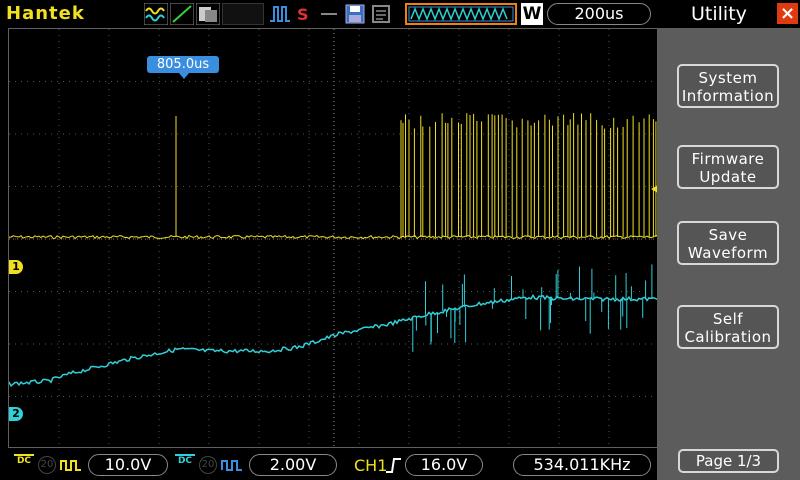 The height and width of the screenshot is (480, 800). What do you see at coordinates (728, 319) in the screenshot?
I see `button-label-line1: Self` at bounding box center [728, 319].